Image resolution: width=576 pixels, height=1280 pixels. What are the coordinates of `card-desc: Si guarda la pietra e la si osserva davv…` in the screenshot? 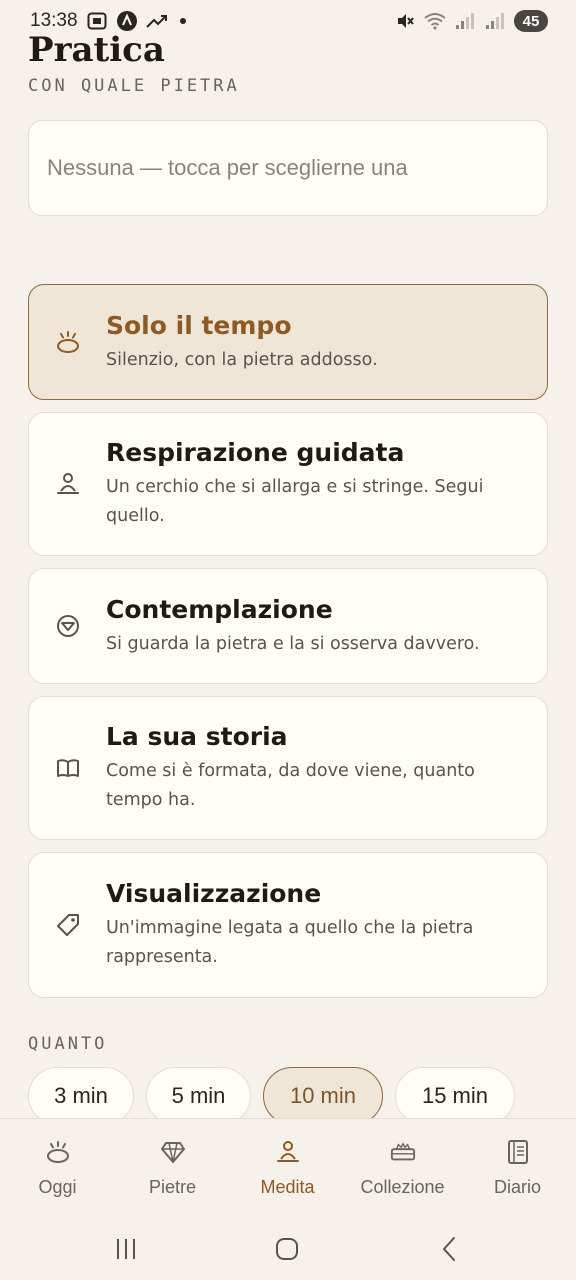 It's located at (293, 643).